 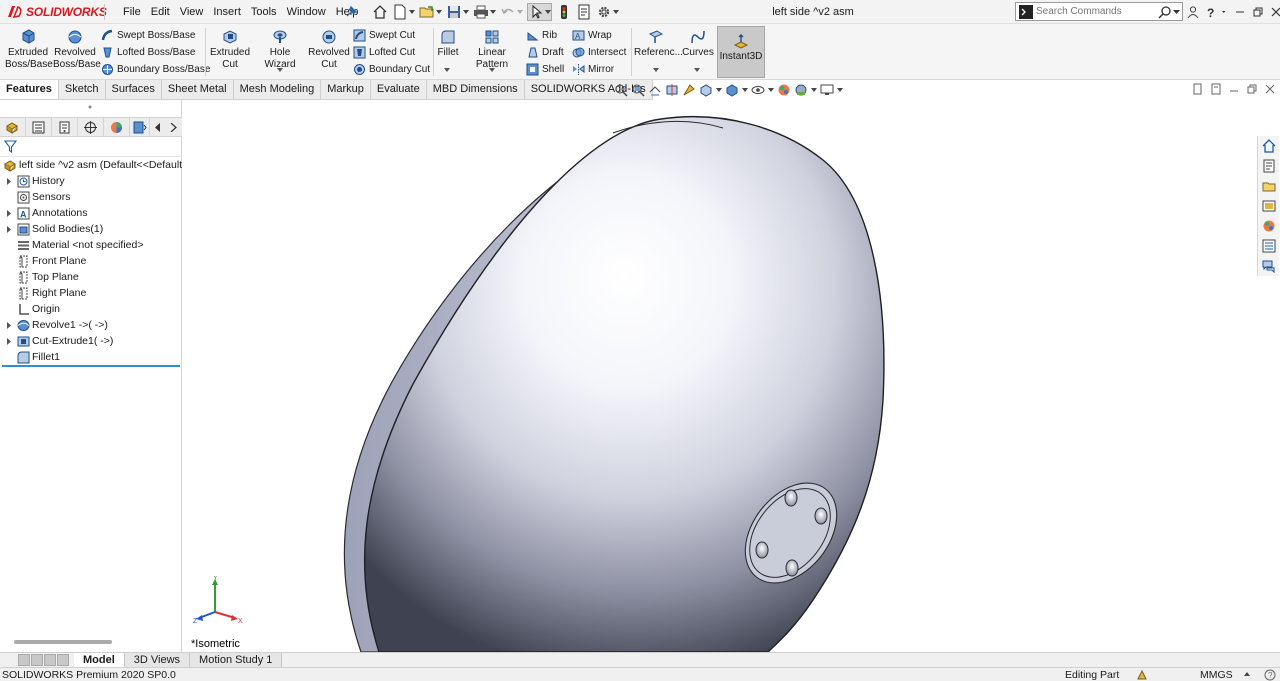 What do you see at coordinates (1247, 674) in the screenshot?
I see `chevron-up-icon` at bounding box center [1247, 674].